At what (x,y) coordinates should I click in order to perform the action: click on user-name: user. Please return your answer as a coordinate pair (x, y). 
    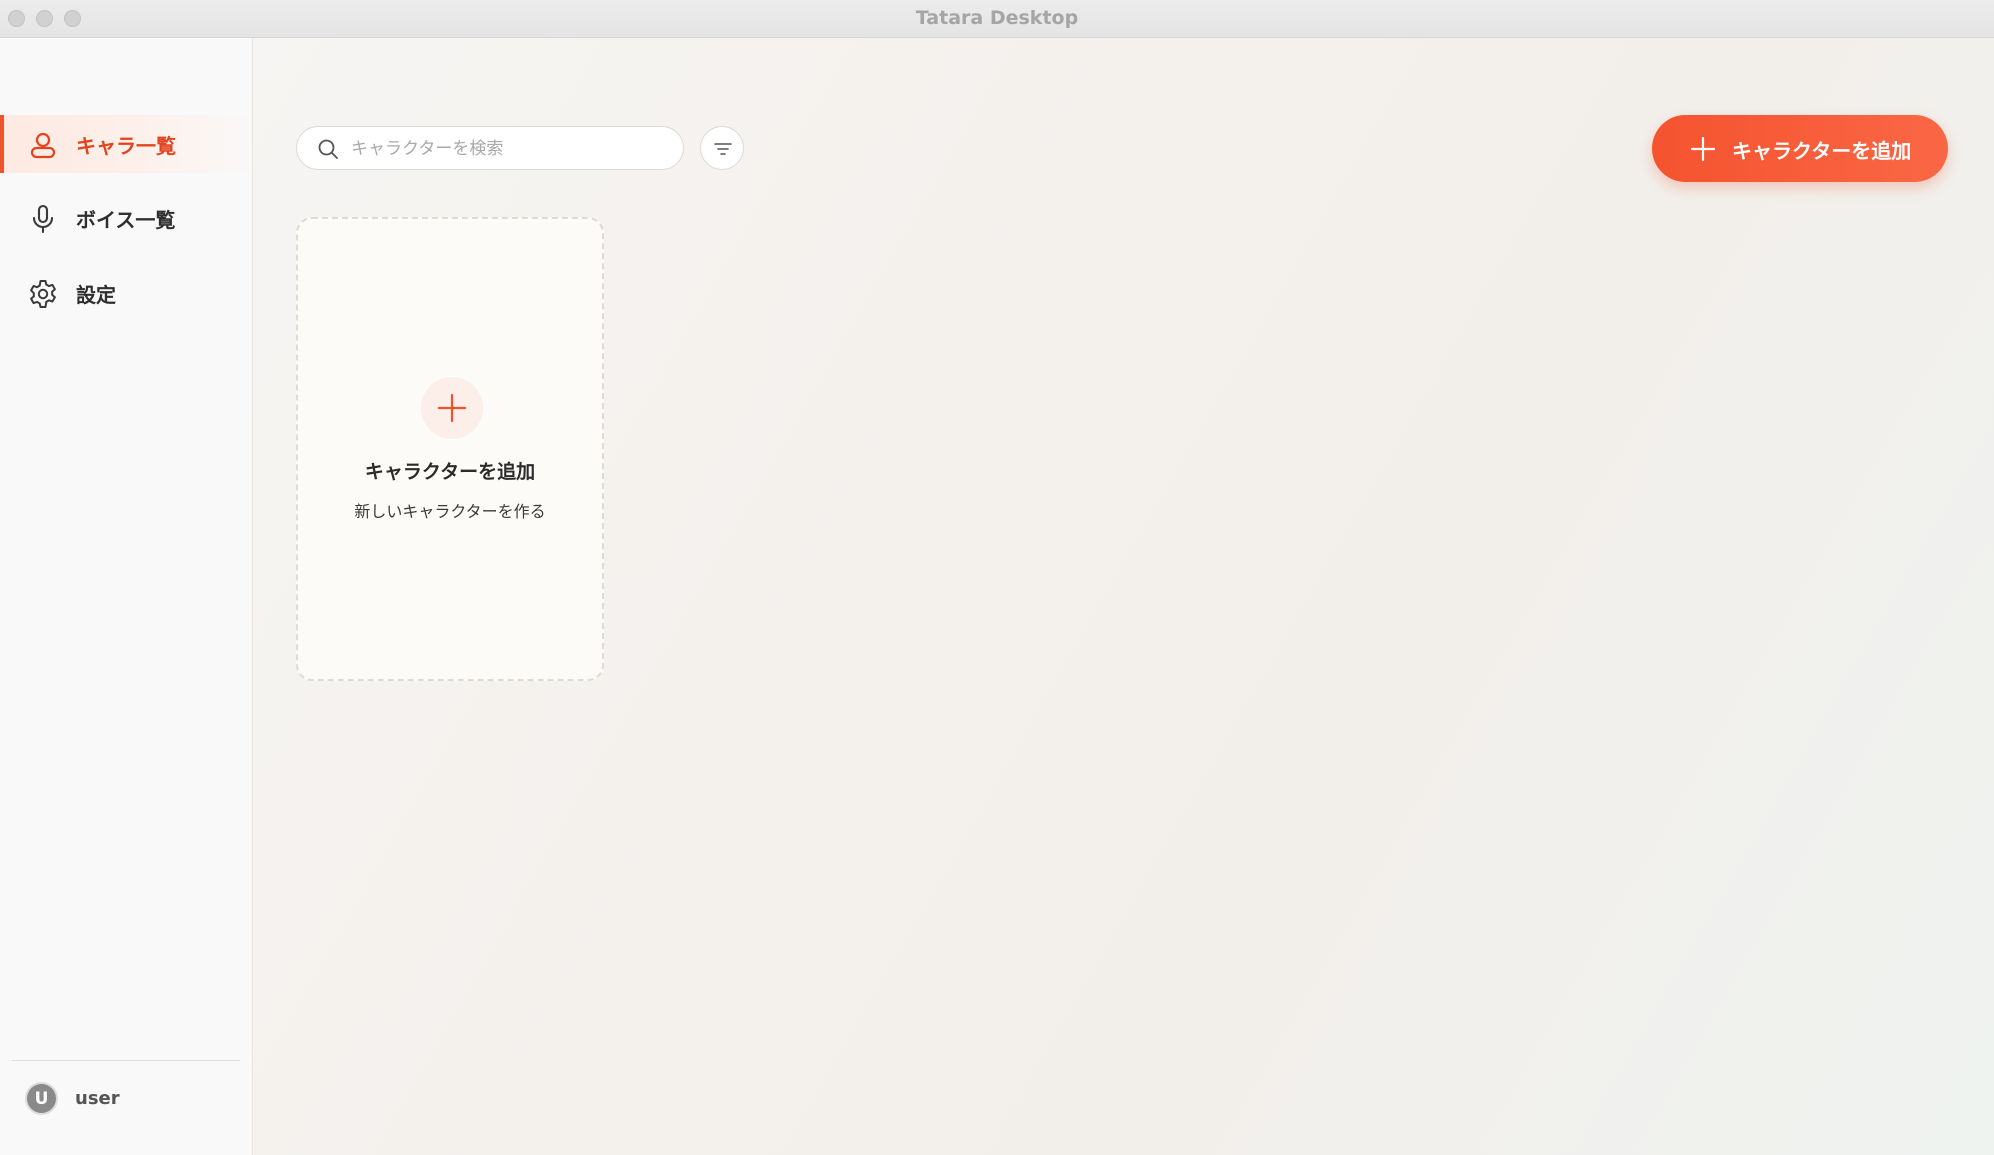
    Looking at the image, I should click on (97, 1098).